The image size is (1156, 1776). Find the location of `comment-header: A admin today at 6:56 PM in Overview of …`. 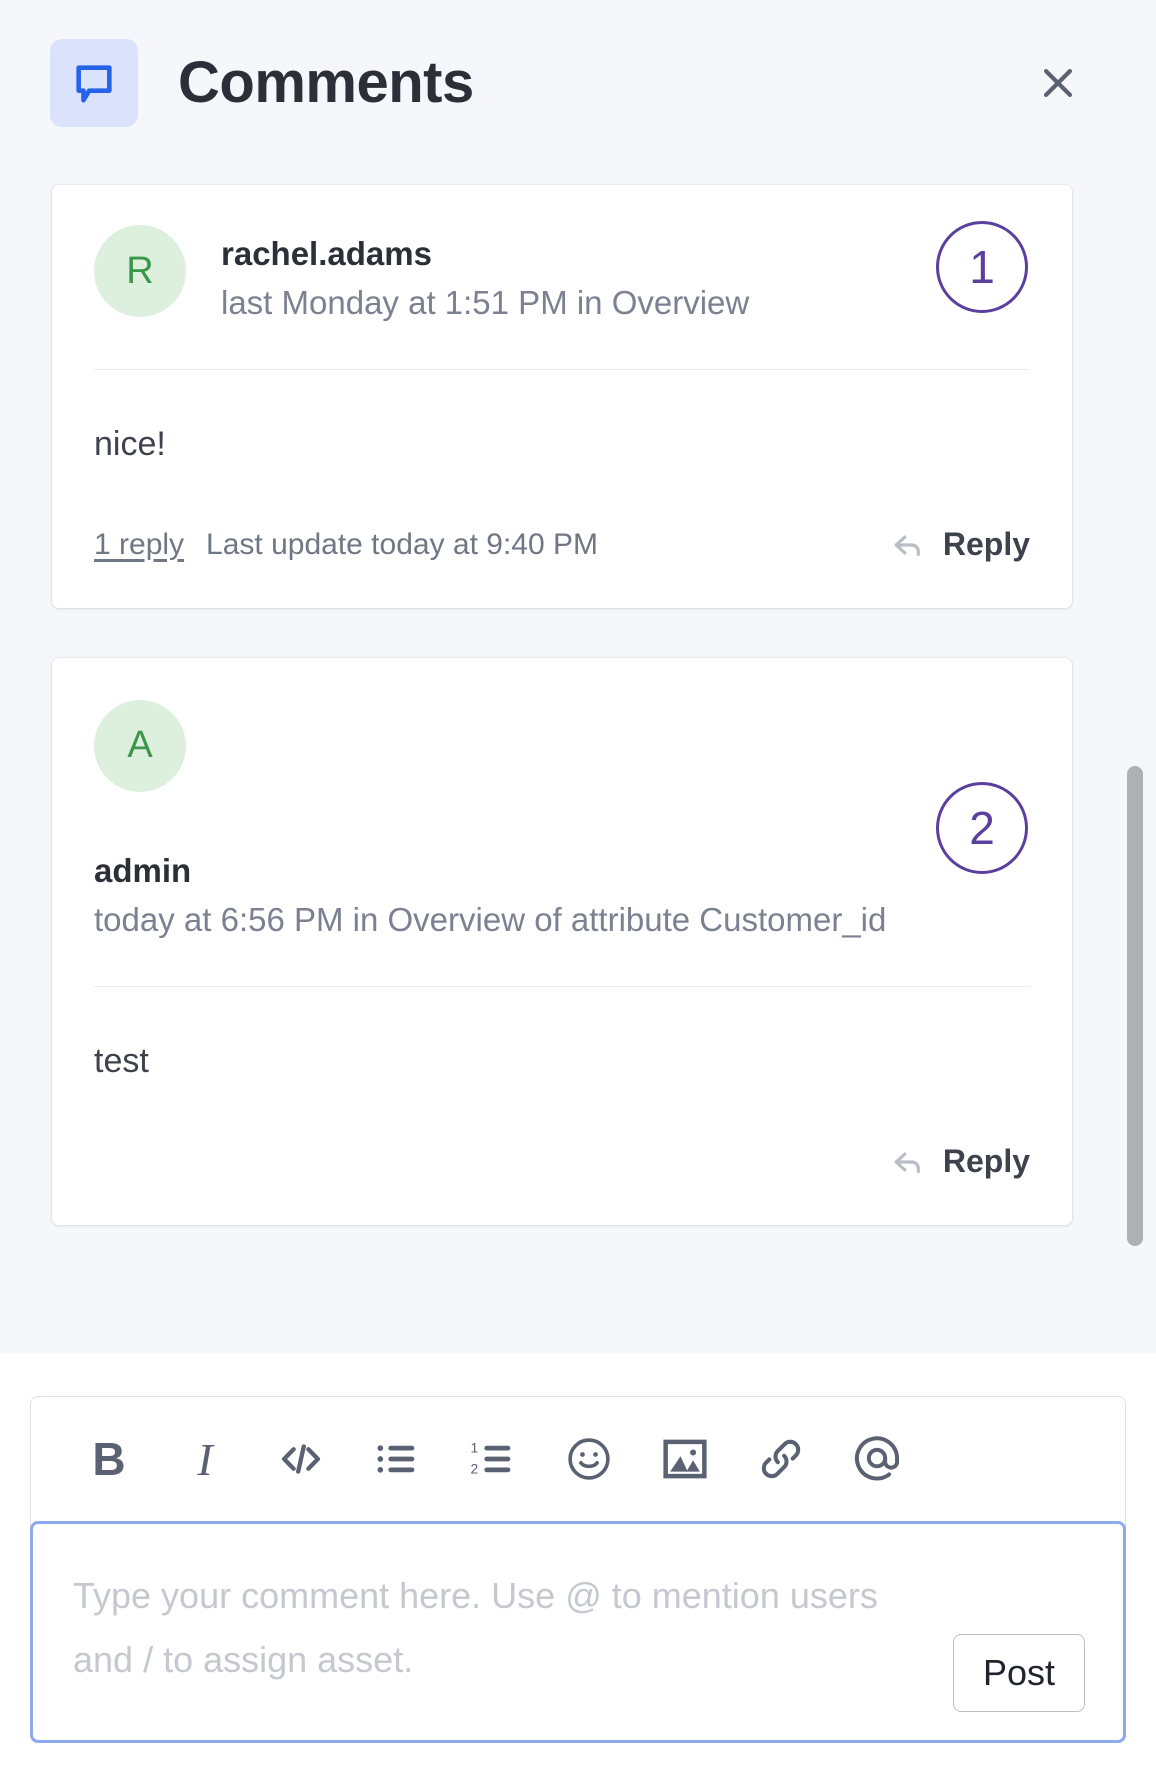

comment-header: A admin today at 6:56 PM in Overview of … is located at coordinates (562, 822).